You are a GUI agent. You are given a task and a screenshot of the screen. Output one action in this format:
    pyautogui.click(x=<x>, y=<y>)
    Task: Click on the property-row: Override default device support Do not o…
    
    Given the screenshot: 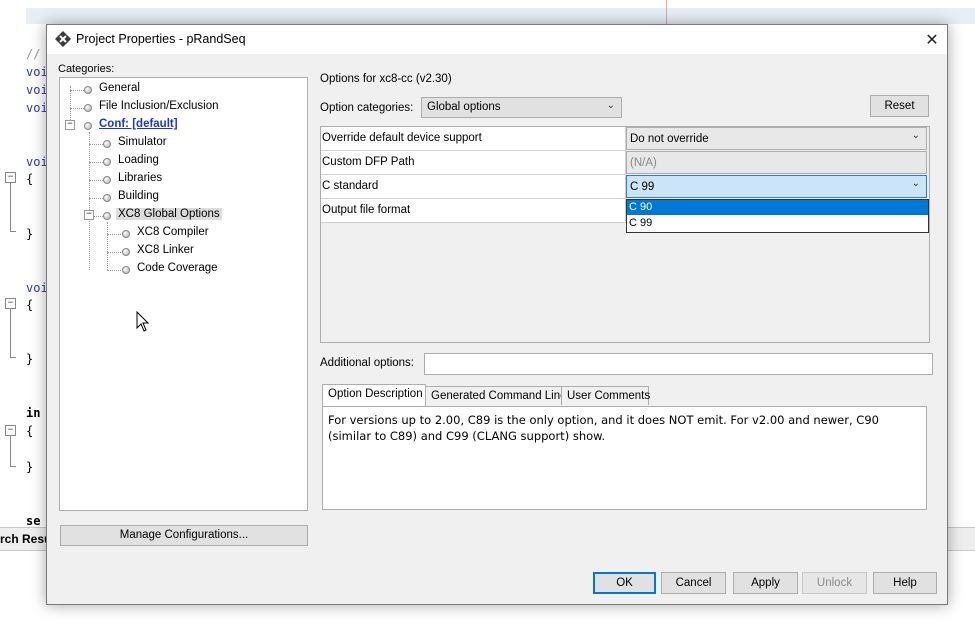 What is the action you would take?
    pyautogui.click(x=625, y=139)
    